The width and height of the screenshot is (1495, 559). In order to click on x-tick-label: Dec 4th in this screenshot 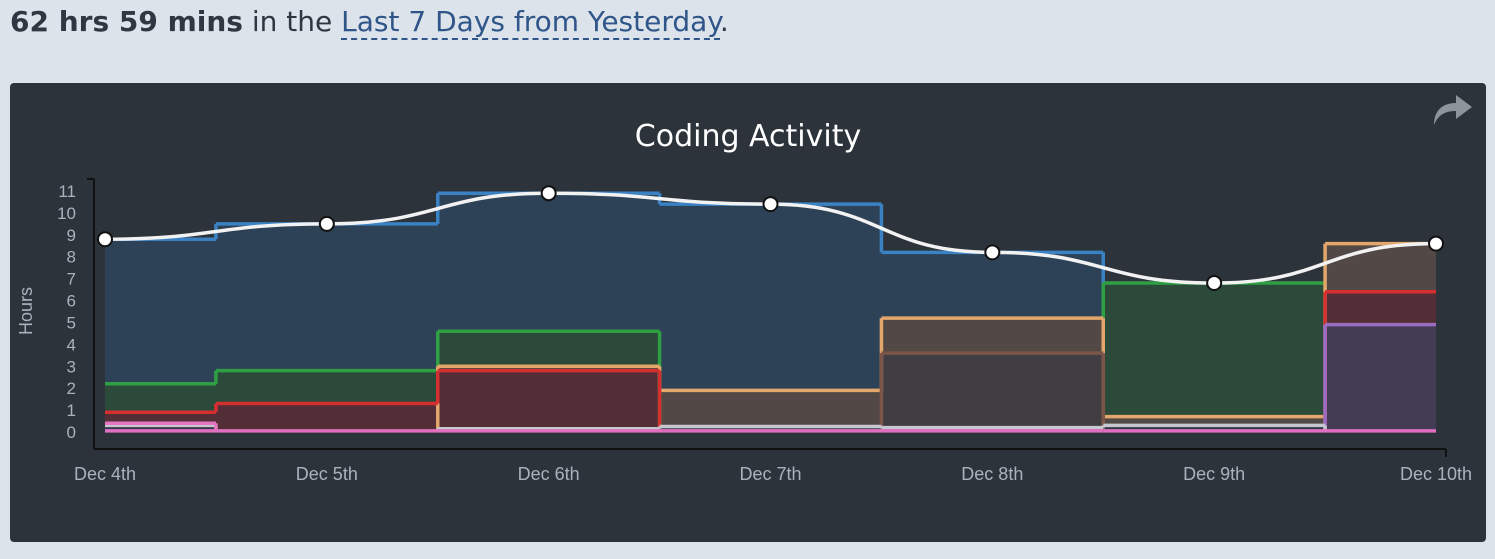, I will do `click(105, 474)`.